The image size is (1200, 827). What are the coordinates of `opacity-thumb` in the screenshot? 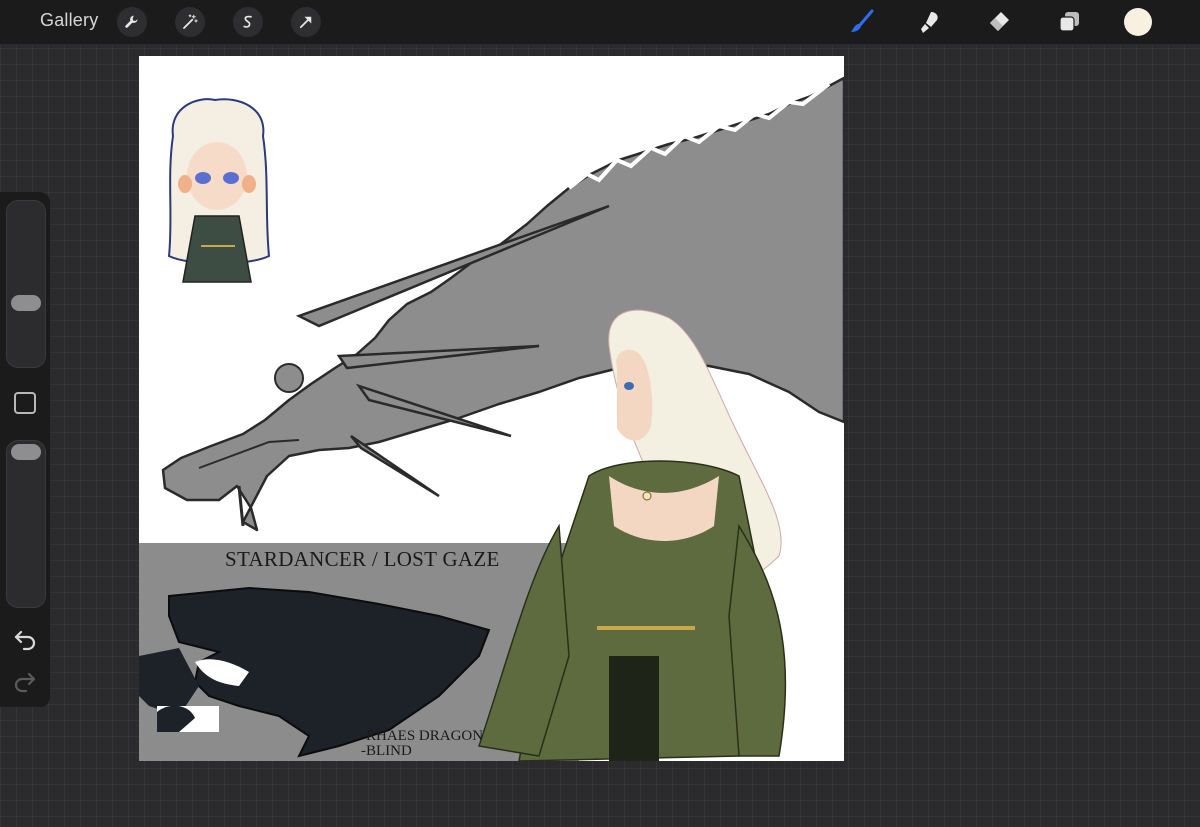 It's located at (26, 452).